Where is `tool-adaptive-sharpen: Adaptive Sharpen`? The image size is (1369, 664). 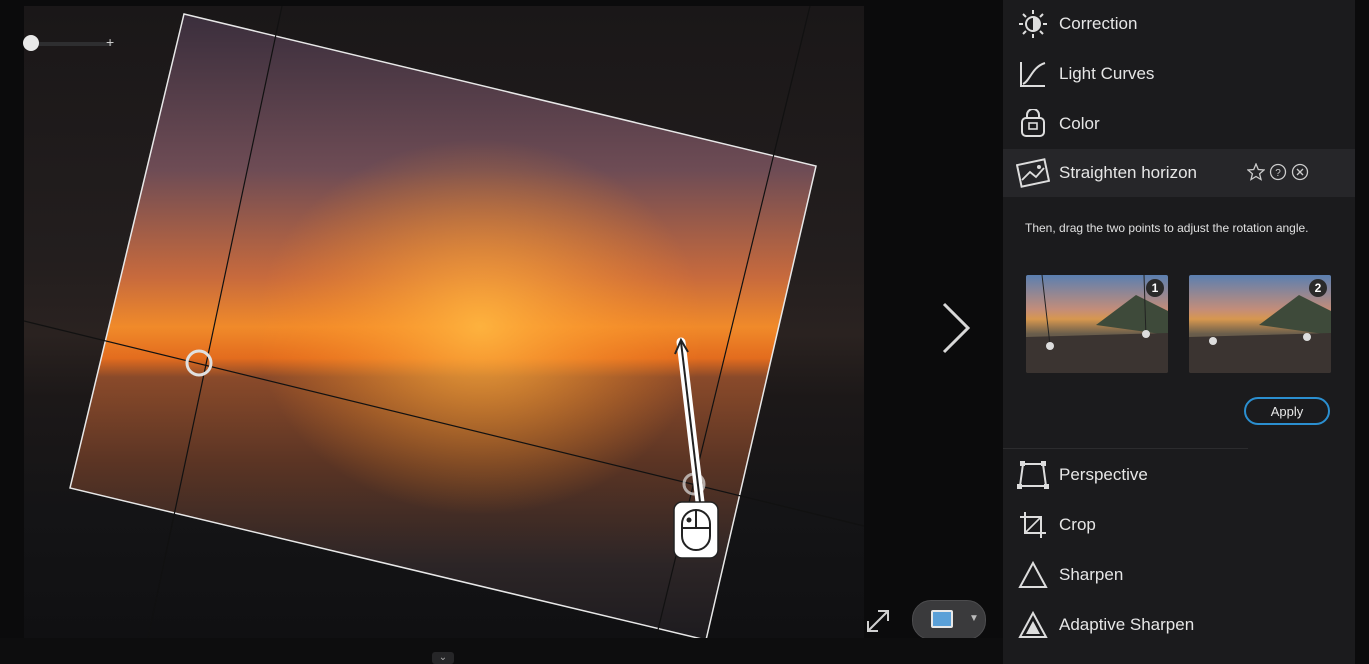 tool-adaptive-sharpen: Adaptive Sharpen is located at coordinates (1179, 625).